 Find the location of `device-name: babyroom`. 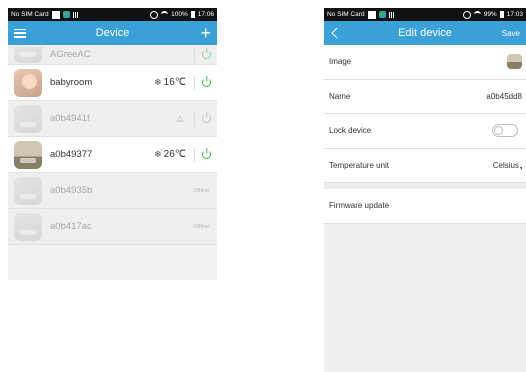

device-name: babyroom is located at coordinates (71, 82).